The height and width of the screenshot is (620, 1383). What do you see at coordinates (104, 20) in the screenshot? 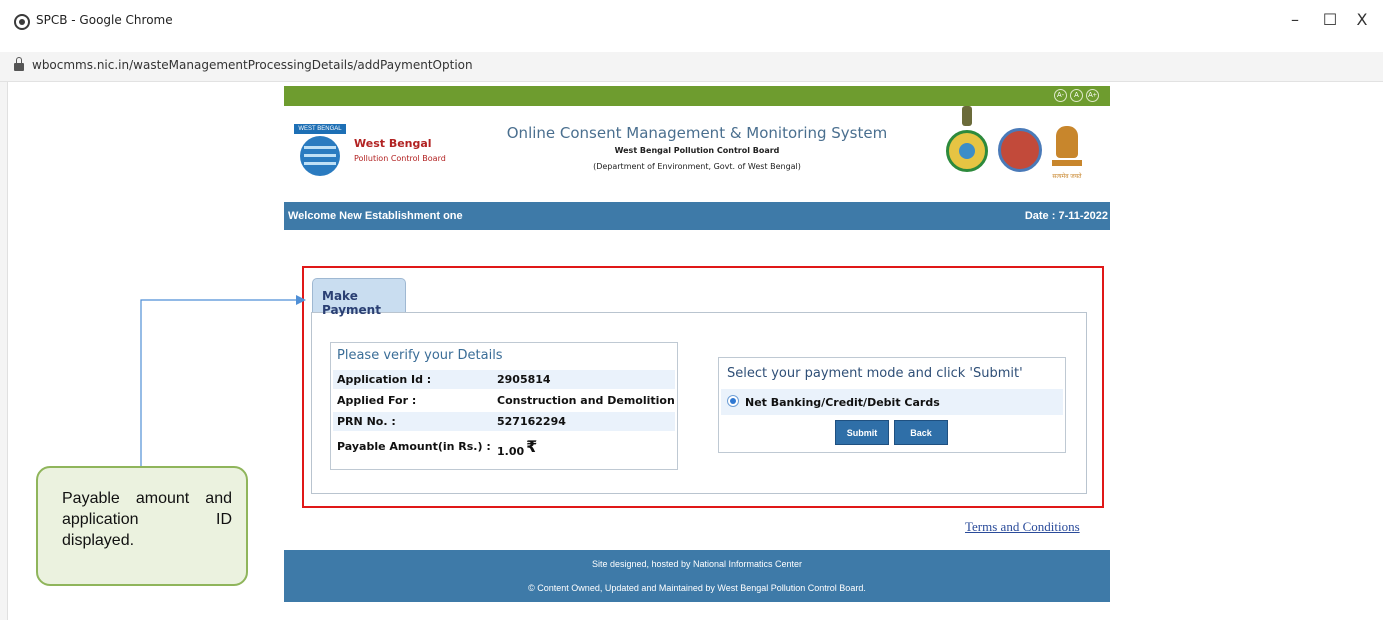
I see `window-title: SPCB - Google Chrome` at bounding box center [104, 20].